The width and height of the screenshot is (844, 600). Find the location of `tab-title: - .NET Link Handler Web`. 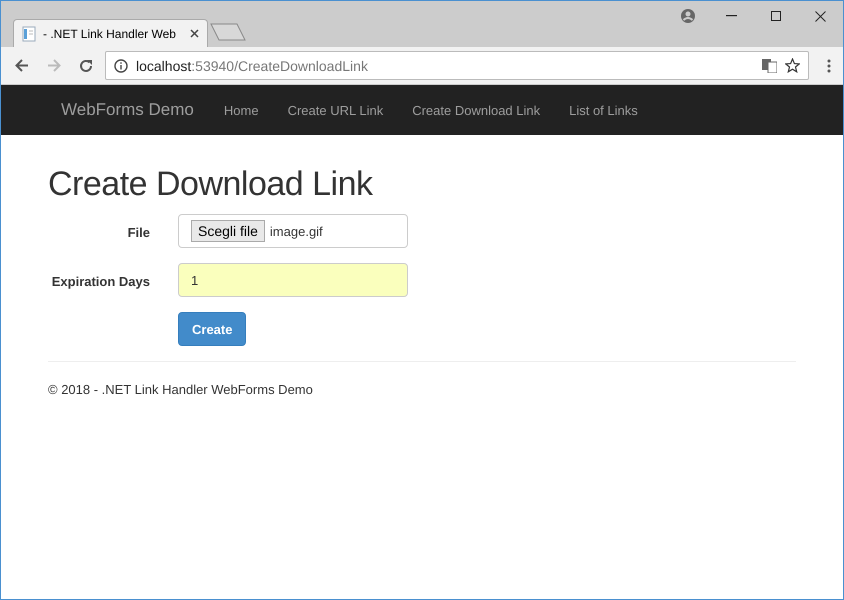

tab-title: - .NET Link Handler Web is located at coordinates (110, 33).